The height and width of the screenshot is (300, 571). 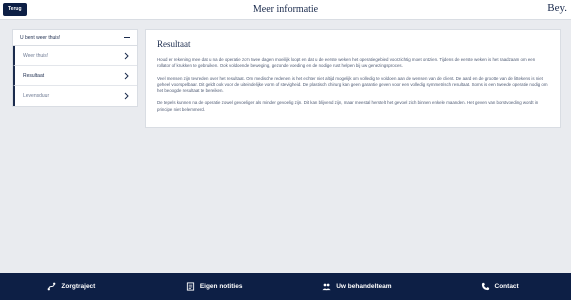 What do you see at coordinates (40, 37) in the screenshot?
I see `sidebar-section-label: U bent weer thuis!` at bounding box center [40, 37].